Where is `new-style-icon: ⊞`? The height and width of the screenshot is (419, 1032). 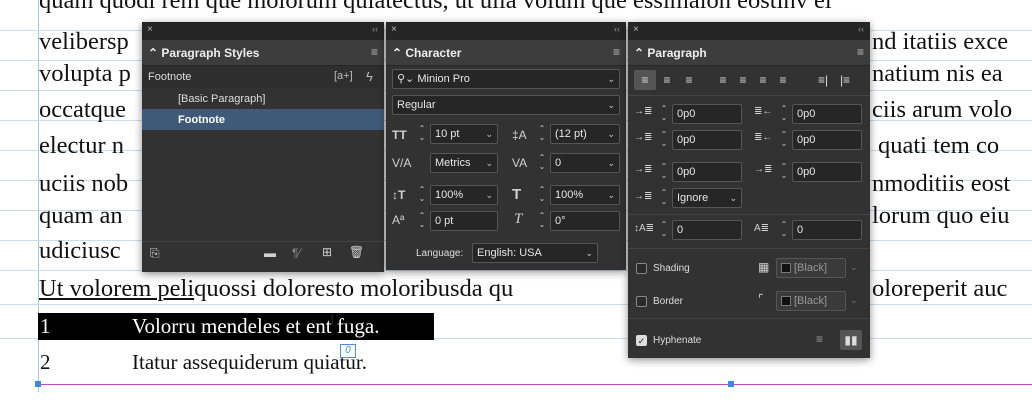
new-style-icon: ⊞ is located at coordinates (327, 252).